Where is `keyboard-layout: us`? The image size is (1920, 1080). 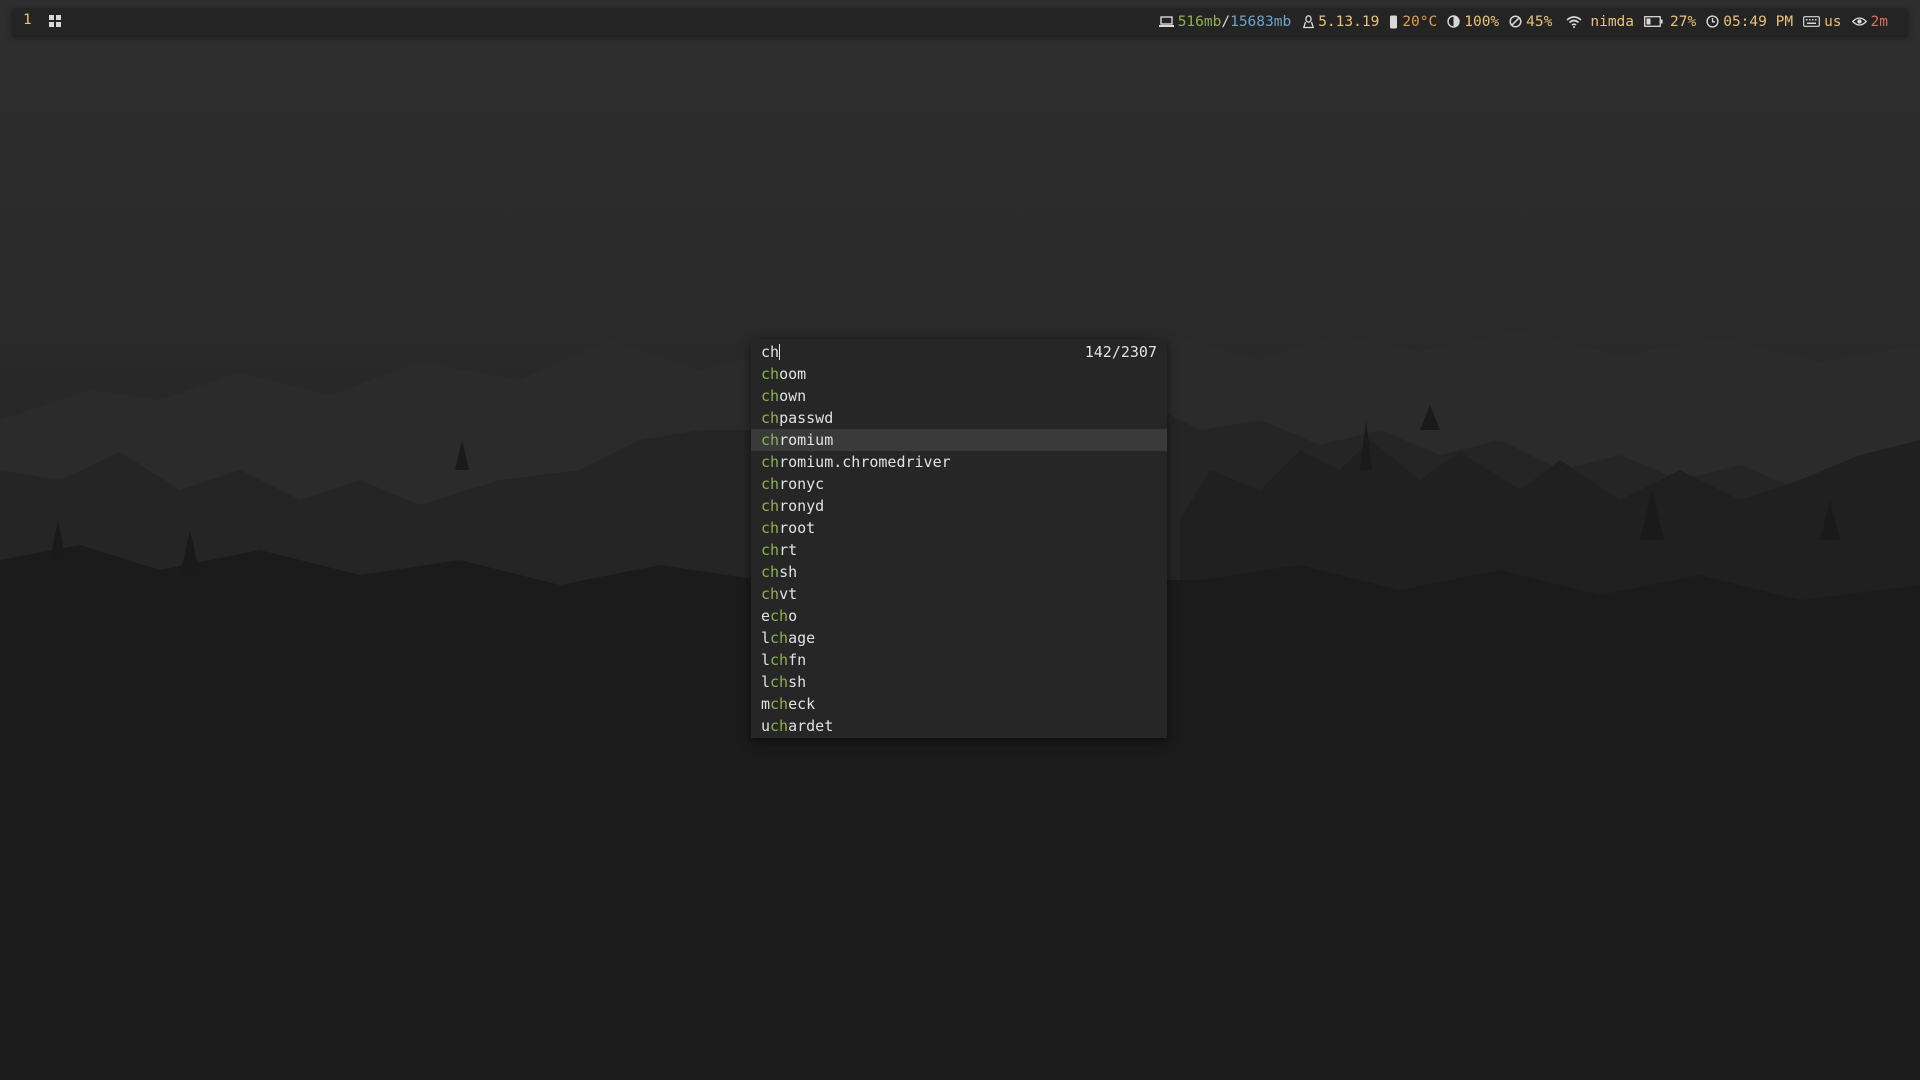 keyboard-layout: us is located at coordinates (1833, 21).